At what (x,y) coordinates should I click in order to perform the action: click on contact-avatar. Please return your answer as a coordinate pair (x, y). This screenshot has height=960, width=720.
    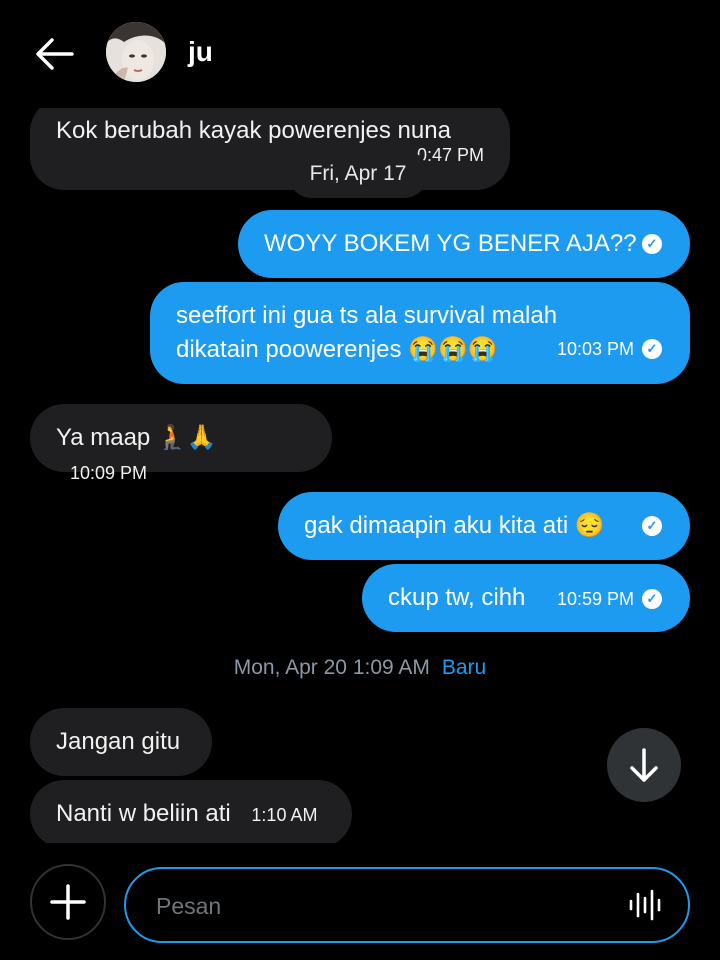
    Looking at the image, I should click on (136, 52).